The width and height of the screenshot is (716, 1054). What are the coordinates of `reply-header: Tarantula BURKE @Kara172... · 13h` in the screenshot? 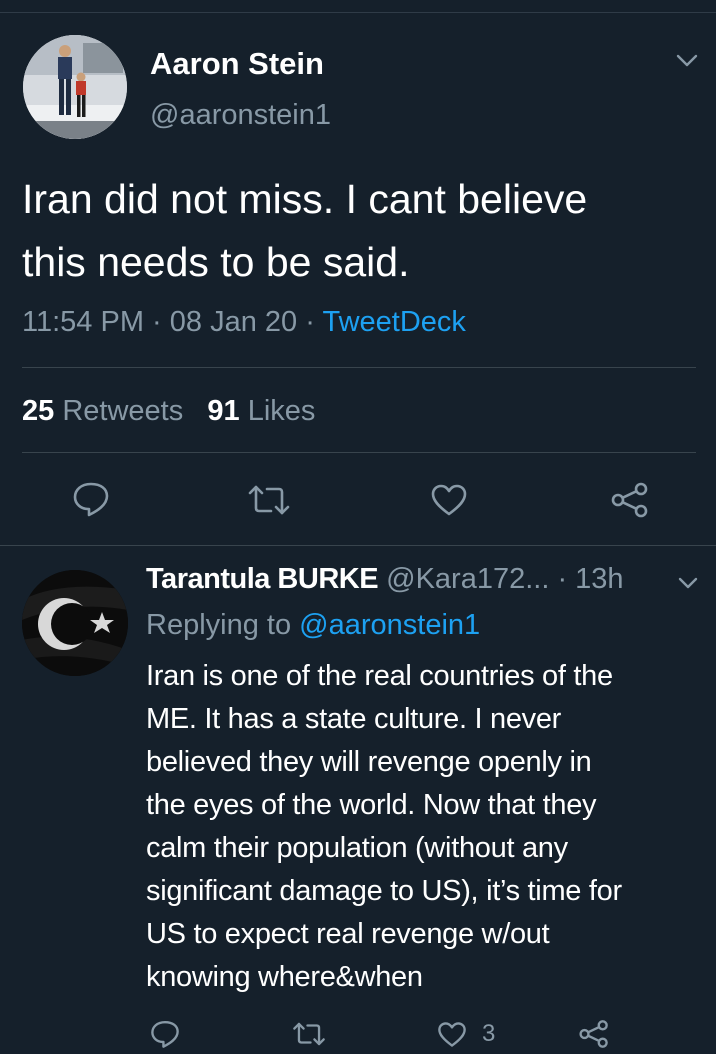 It's located at (385, 579).